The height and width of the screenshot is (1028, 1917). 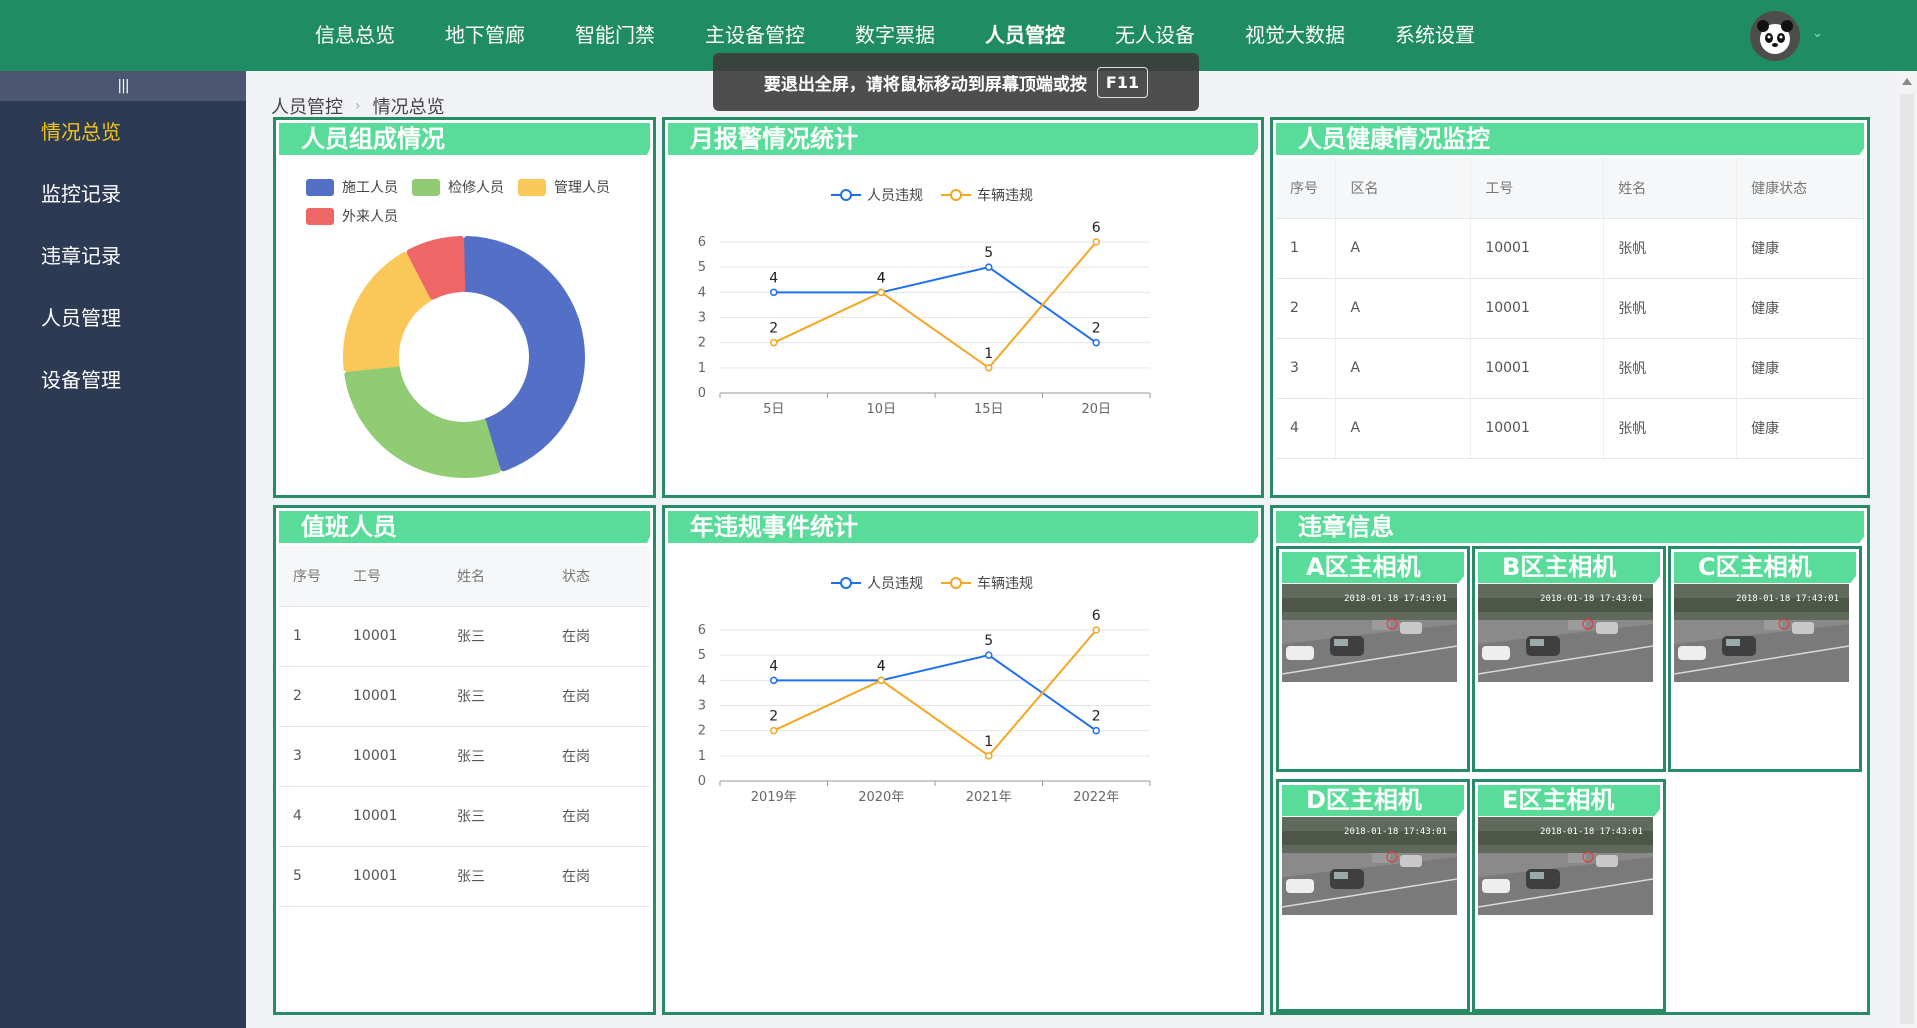 What do you see at coordinates (702, 292) in the screenshot?
I see `y-tick-label: 4` at bounding box center [702, 292].